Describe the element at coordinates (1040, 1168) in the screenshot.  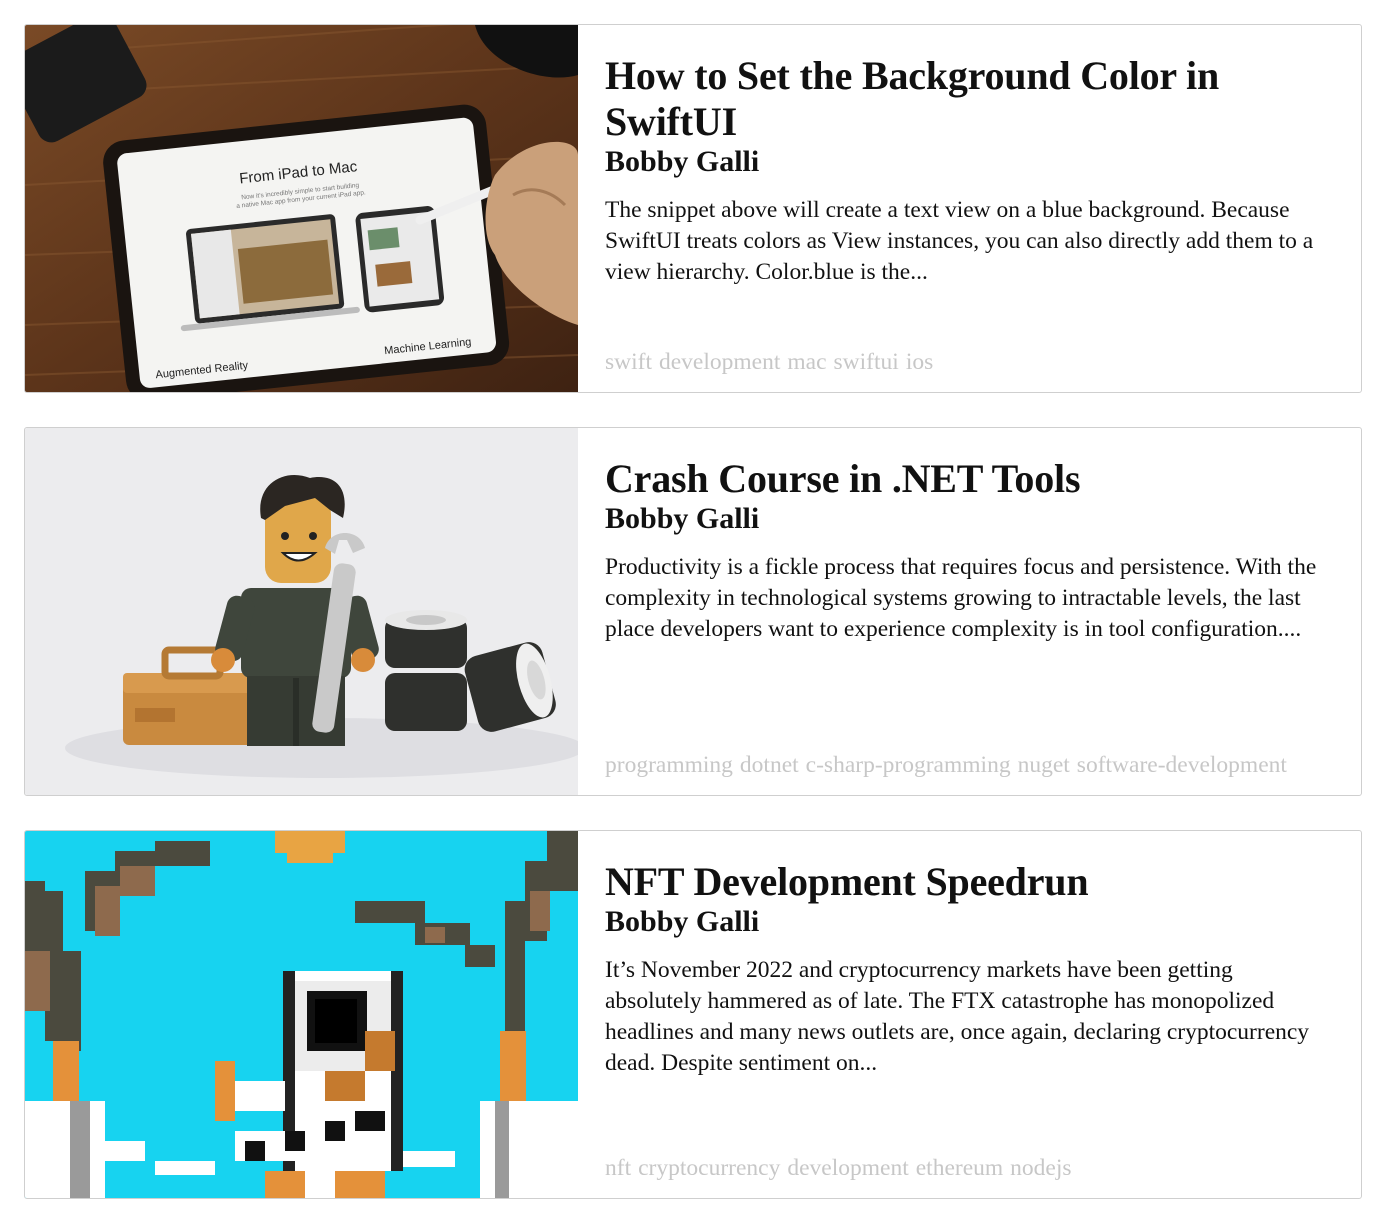
I see `tag: nodejs` at that location.